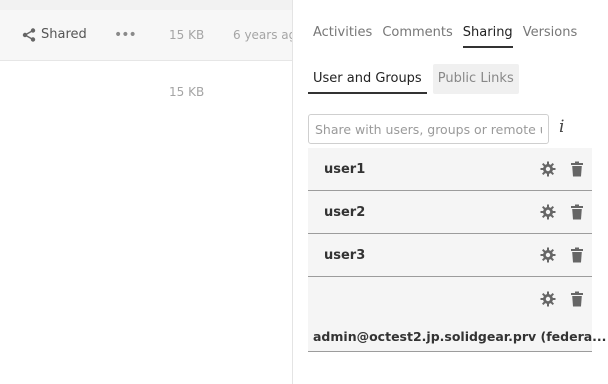  I want to click on tab-comments: Comments, so click(417, 36).